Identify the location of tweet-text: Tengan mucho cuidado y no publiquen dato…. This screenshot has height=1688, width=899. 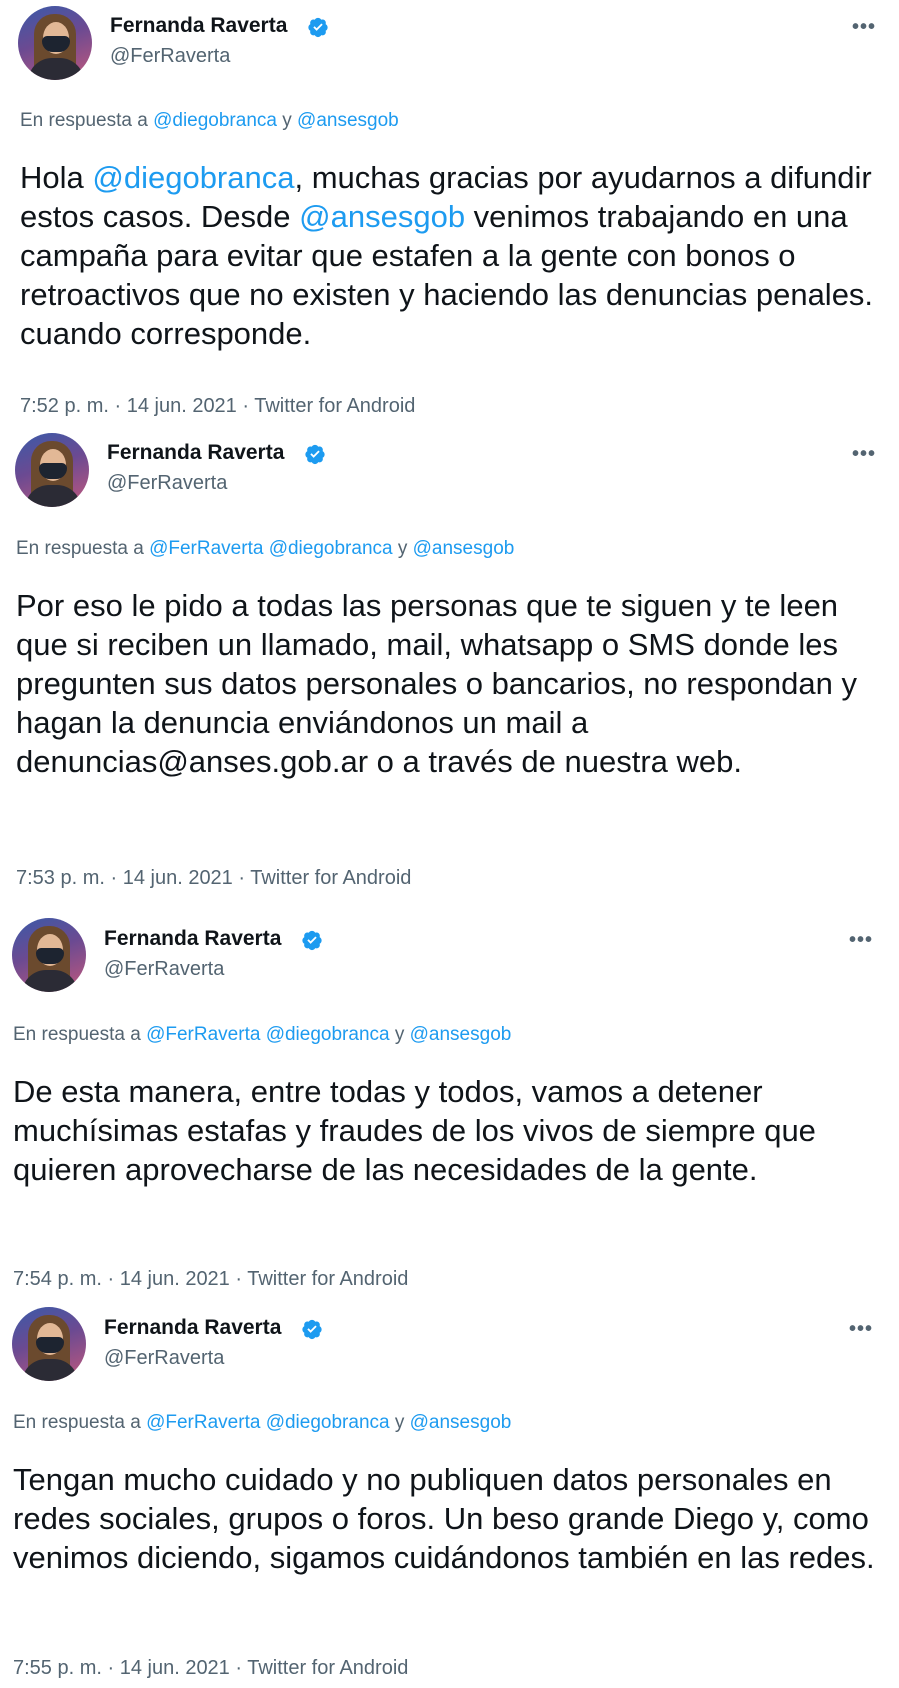
(444, 1518).